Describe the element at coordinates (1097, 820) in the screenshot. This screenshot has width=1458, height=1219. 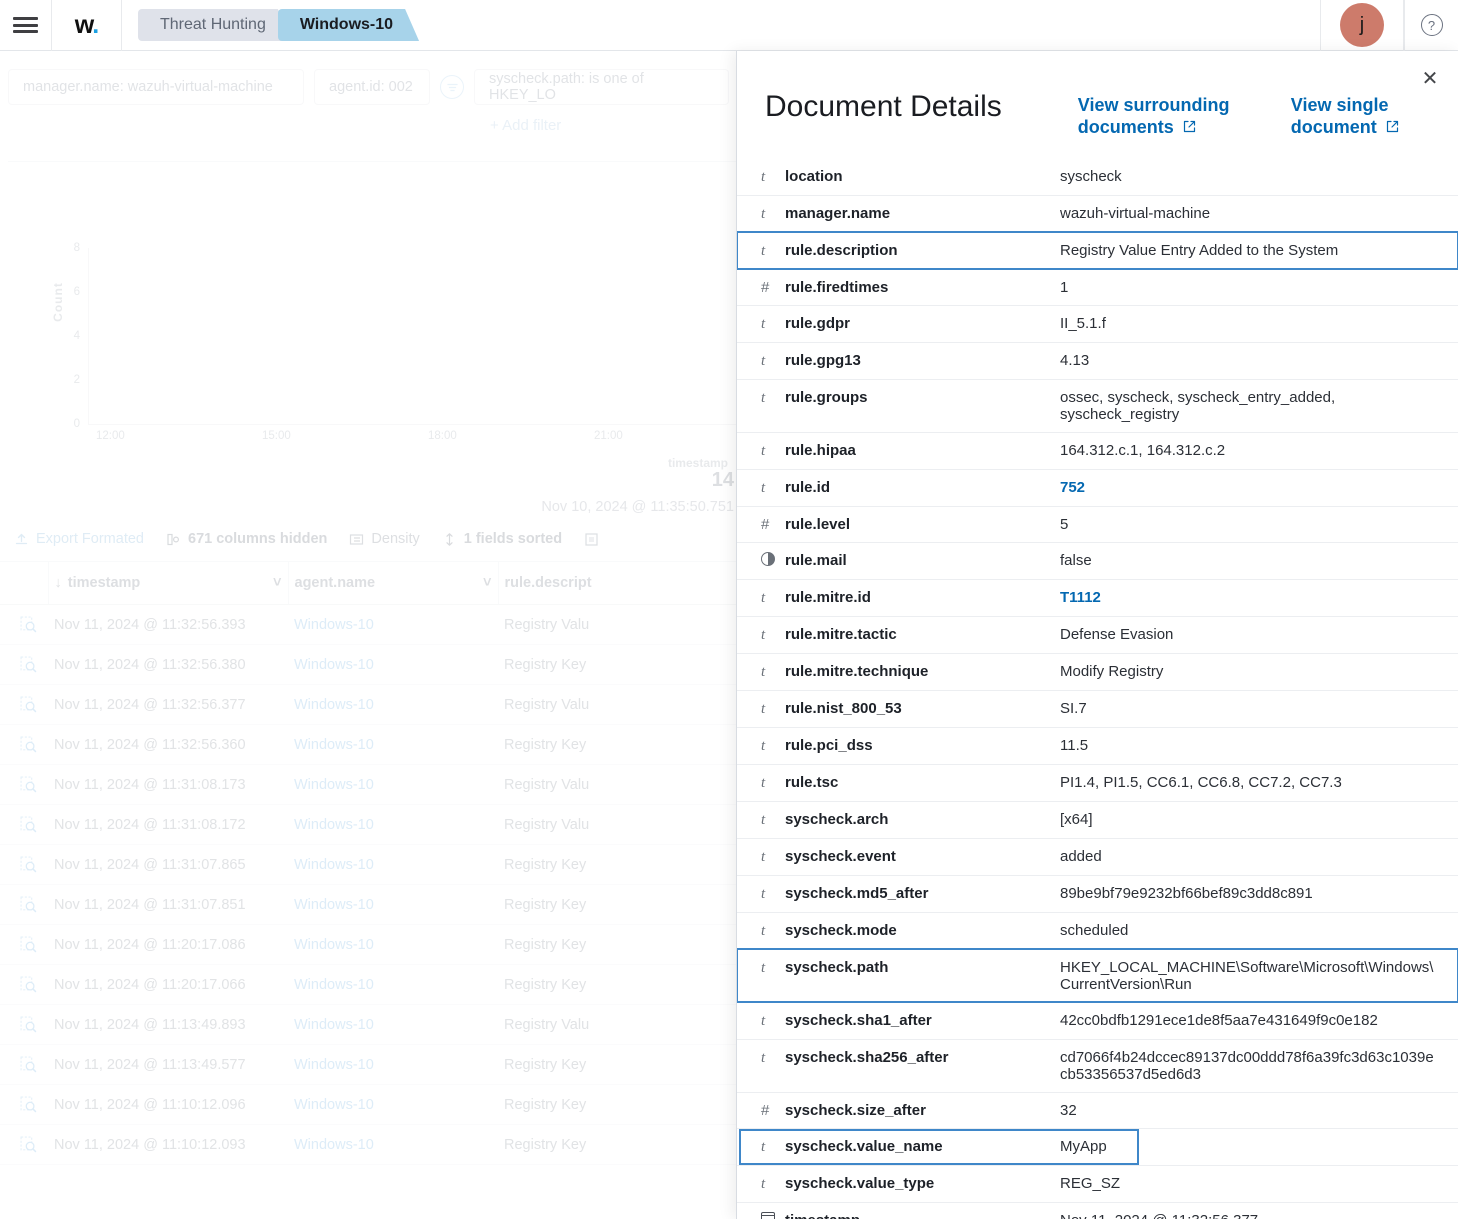
I see `document-field-row: t syscheck.arch [x64]` at that location.